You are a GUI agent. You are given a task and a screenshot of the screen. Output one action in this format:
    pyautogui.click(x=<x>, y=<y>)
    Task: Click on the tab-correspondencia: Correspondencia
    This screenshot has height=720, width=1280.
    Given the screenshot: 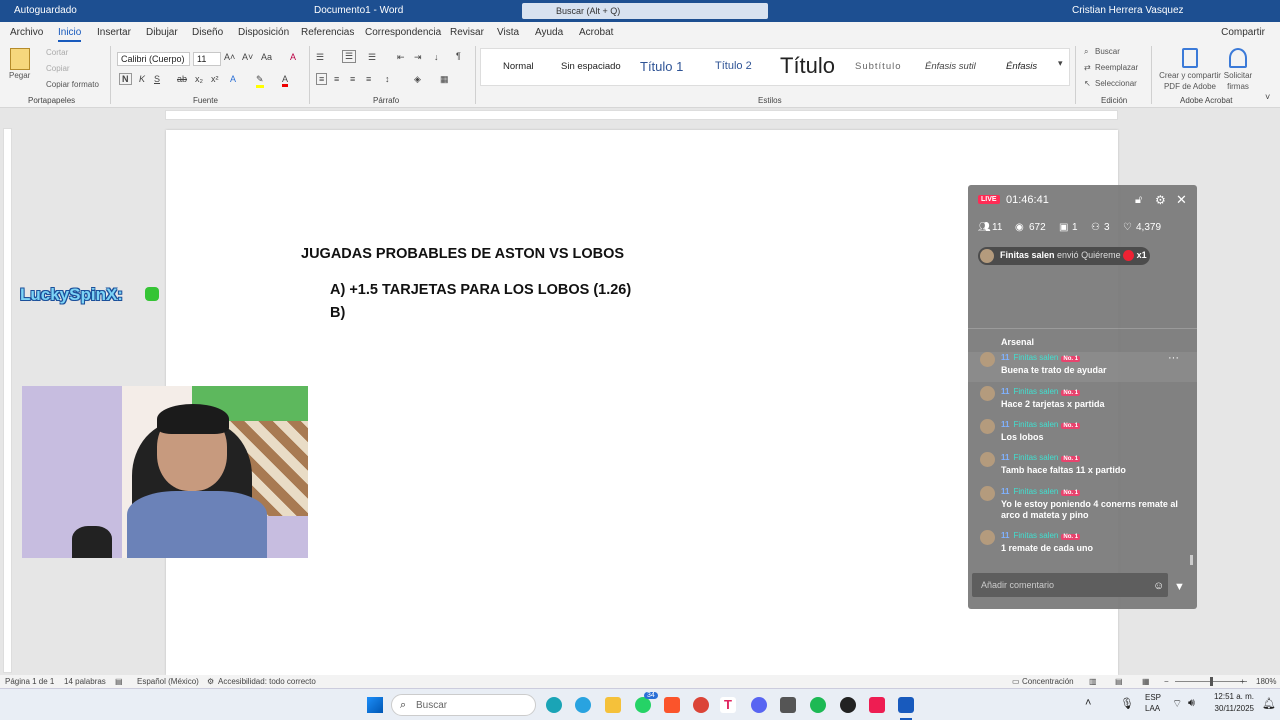 What is the action you would take?
    pyautogui.click(x=403, y=32)
    